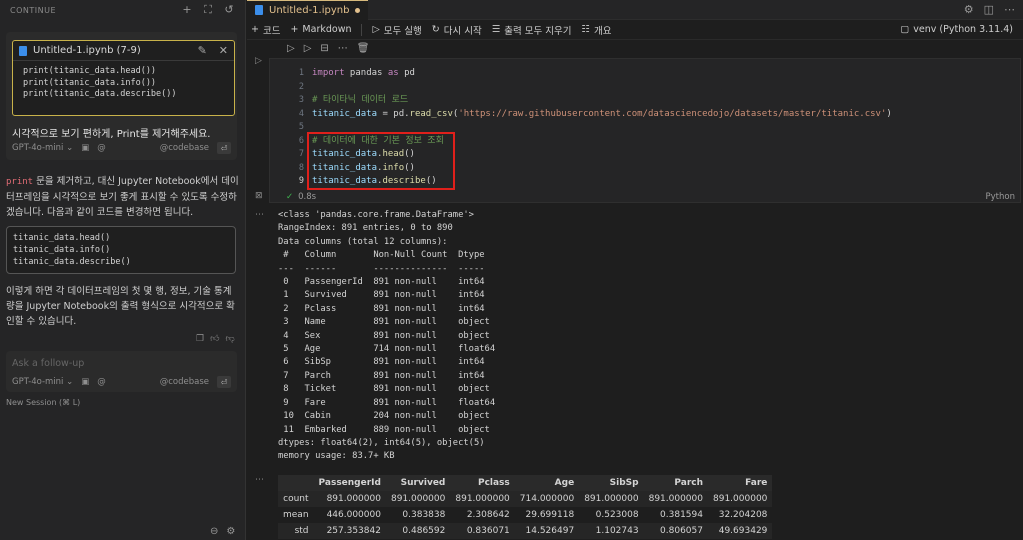 The height and width of the screenshot is (540, 1023). I want to click on plus-icon: +, so click(187, 10).